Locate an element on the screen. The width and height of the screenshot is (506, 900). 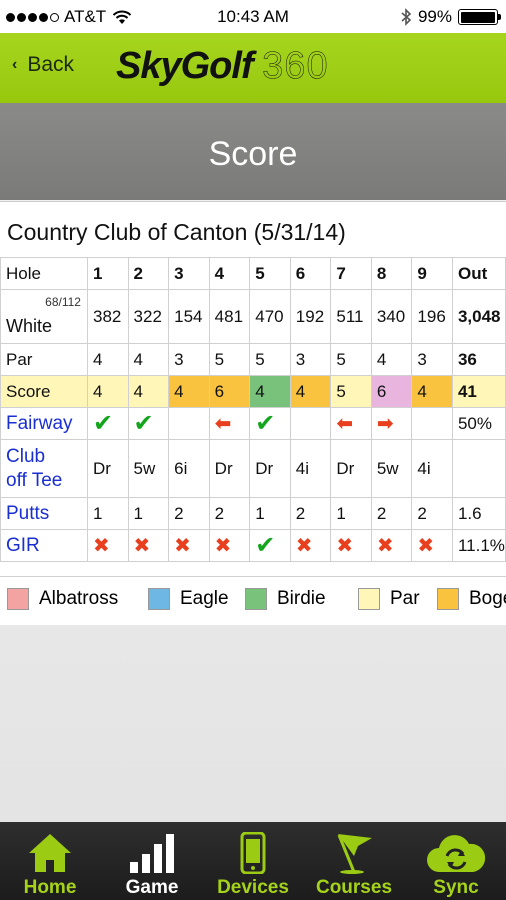
hole-number: 7 is located at coordinates (351, 273).